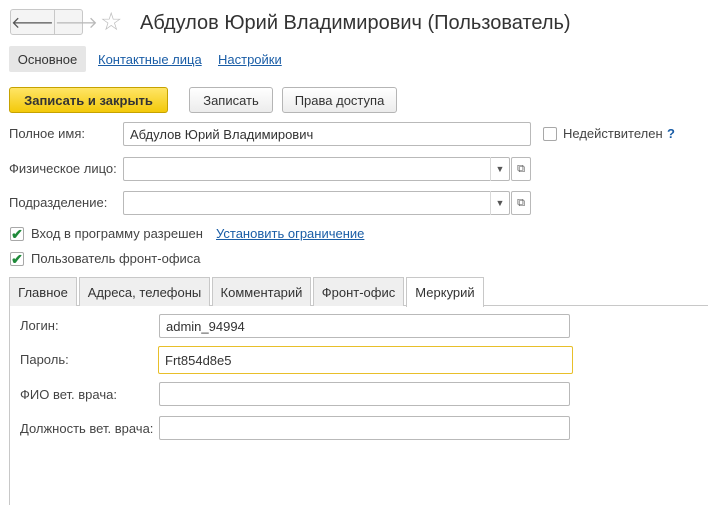 The image size is (708, 505). I want to click on department-label: Подразделение:, so click(58, 202).